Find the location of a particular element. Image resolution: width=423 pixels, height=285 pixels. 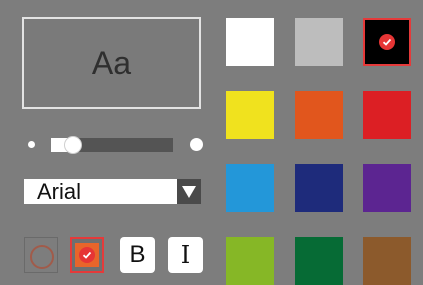

font-family-value: Arial is located at coordinates (59, 191).